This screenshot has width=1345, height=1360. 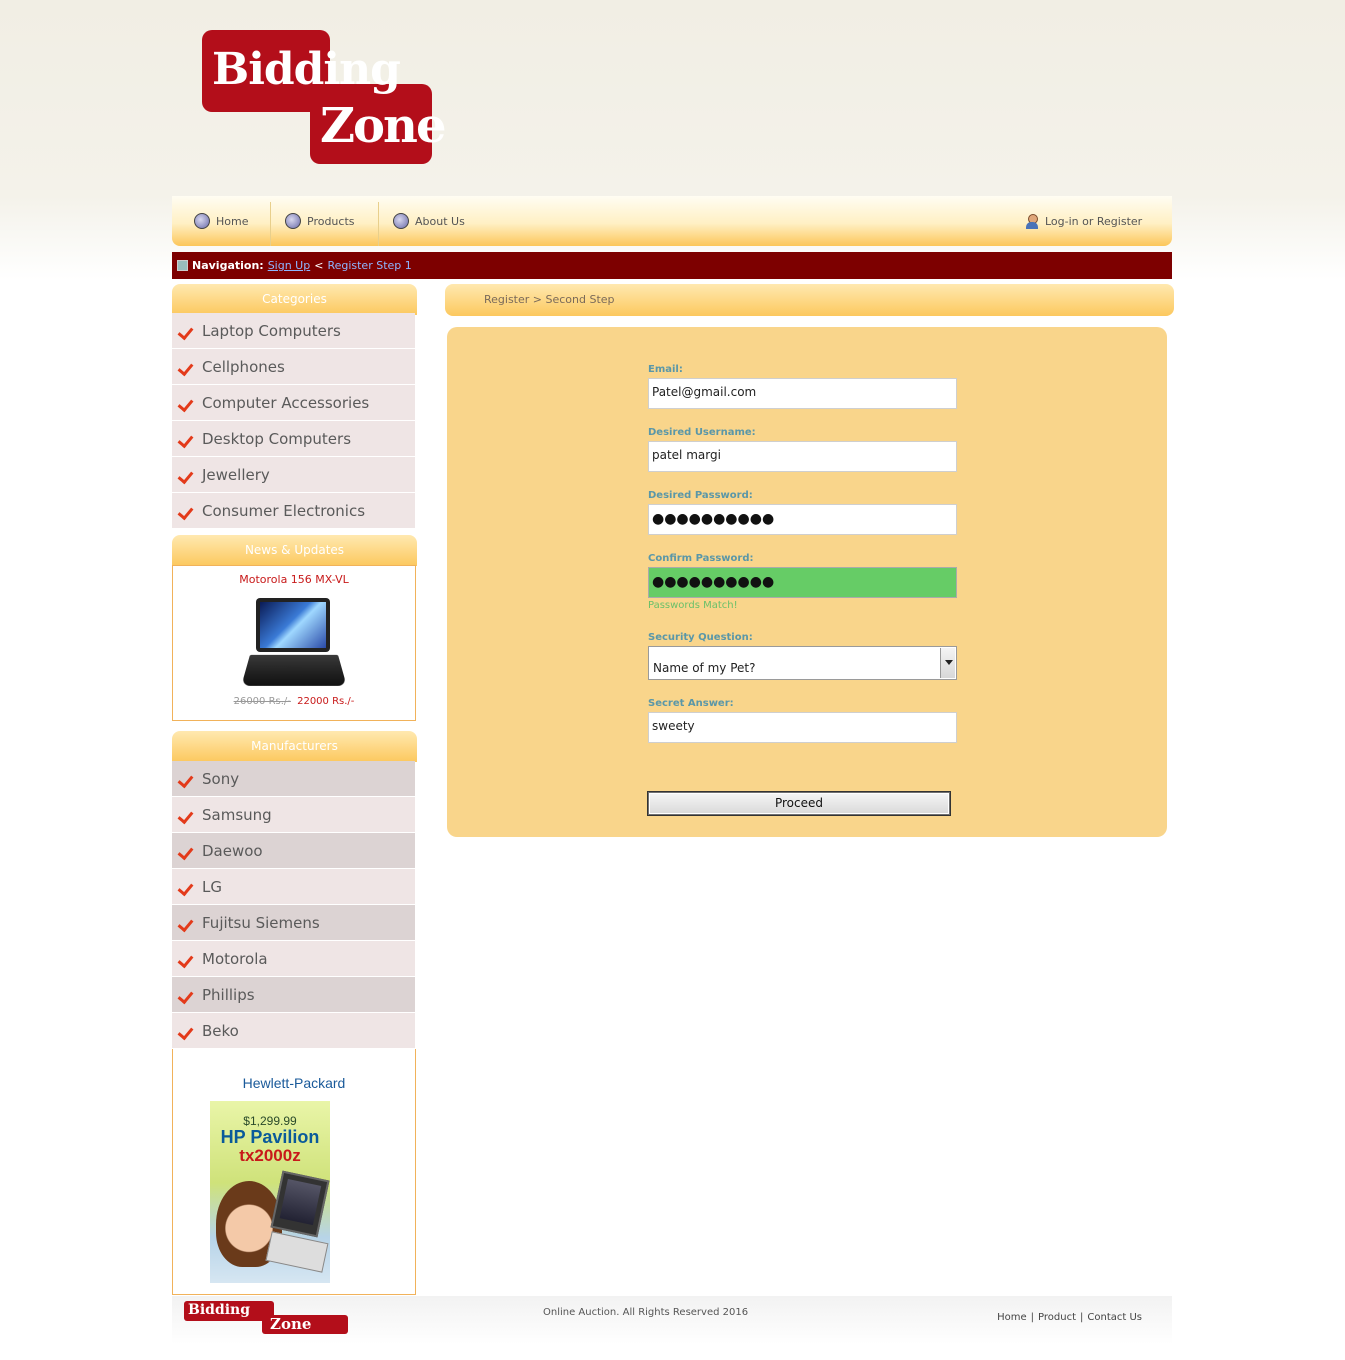 I want to click on category-item: Consumer Electronics, so click(x=293, y=511).